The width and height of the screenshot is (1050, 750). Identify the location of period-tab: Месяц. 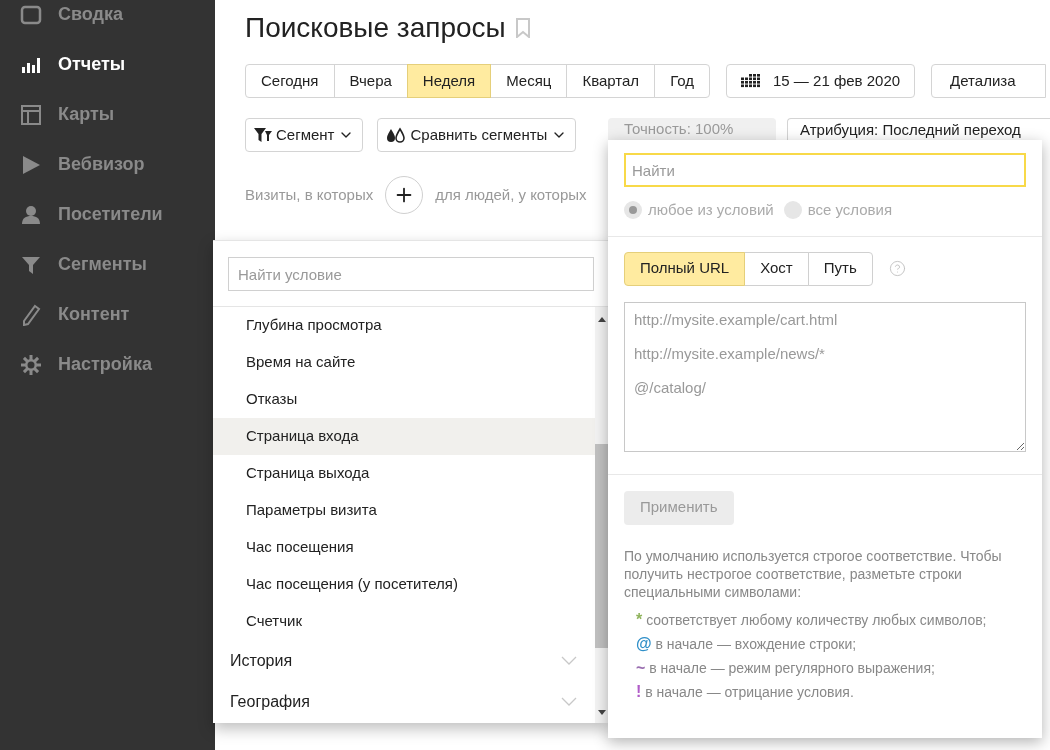
(529, 81).